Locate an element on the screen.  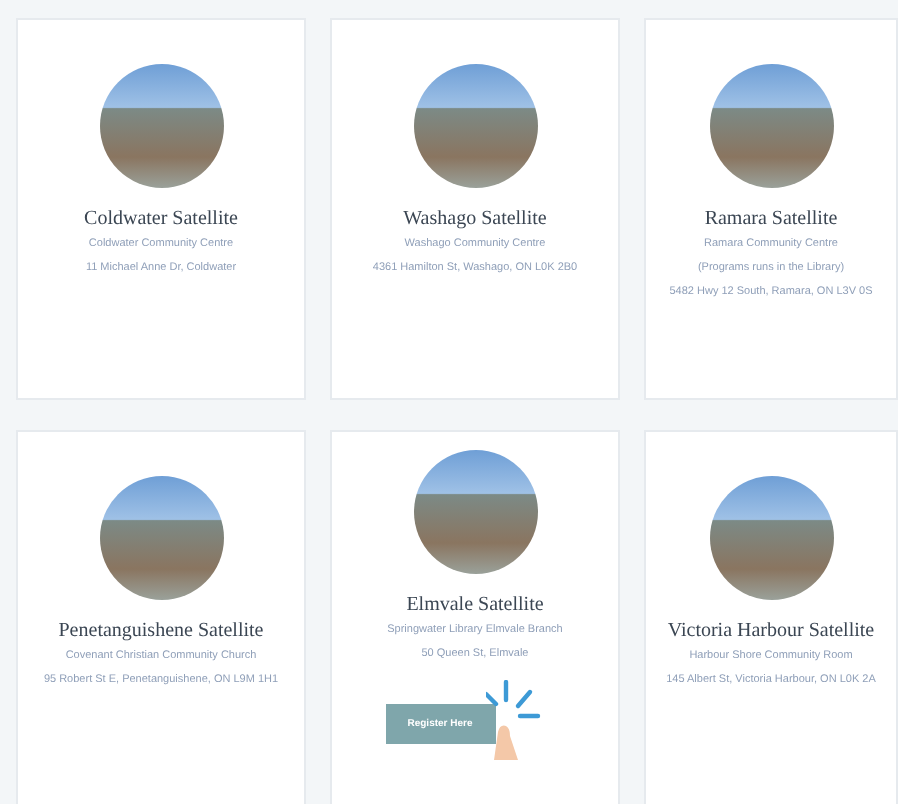
location-title: Coldwater Satellite is located at coordinates (161, 219).